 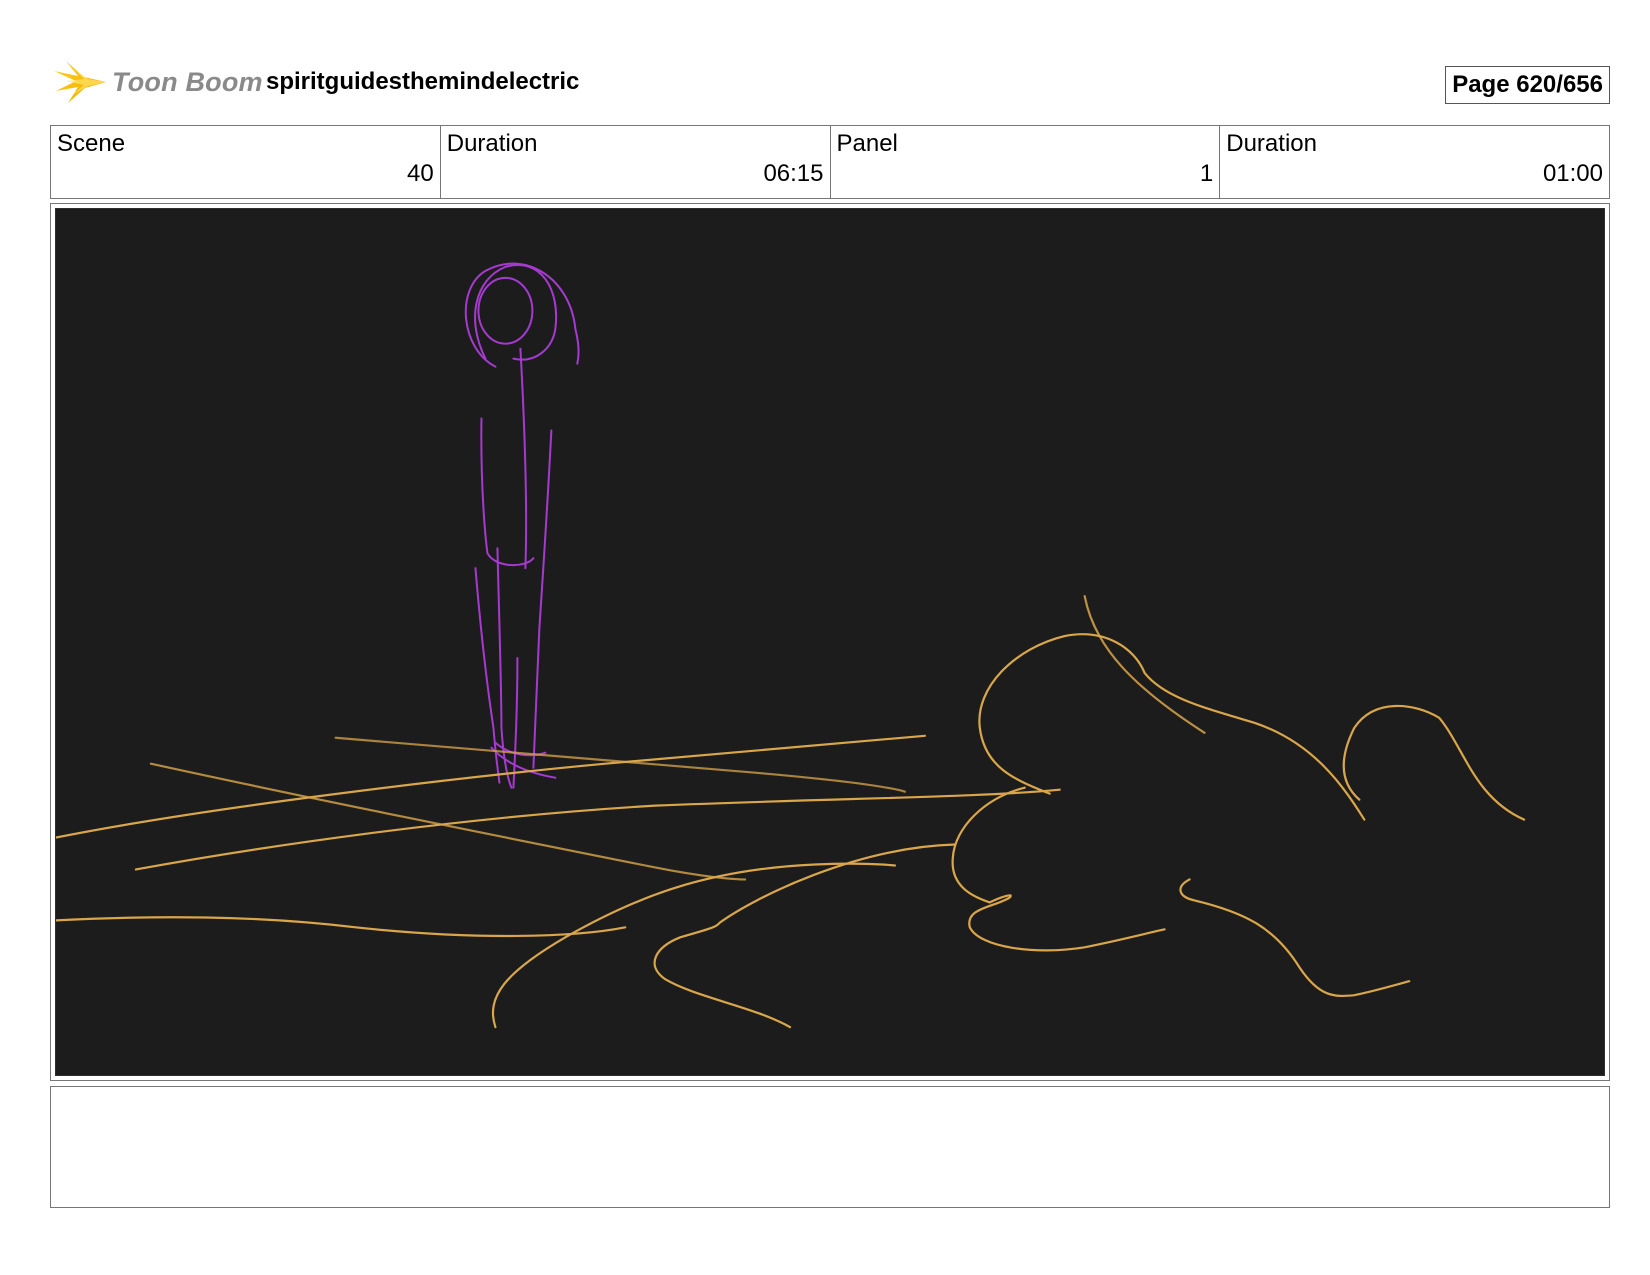 I want to click on scene-duration-cell: Duration 06:15, so click(x=636, y=162).